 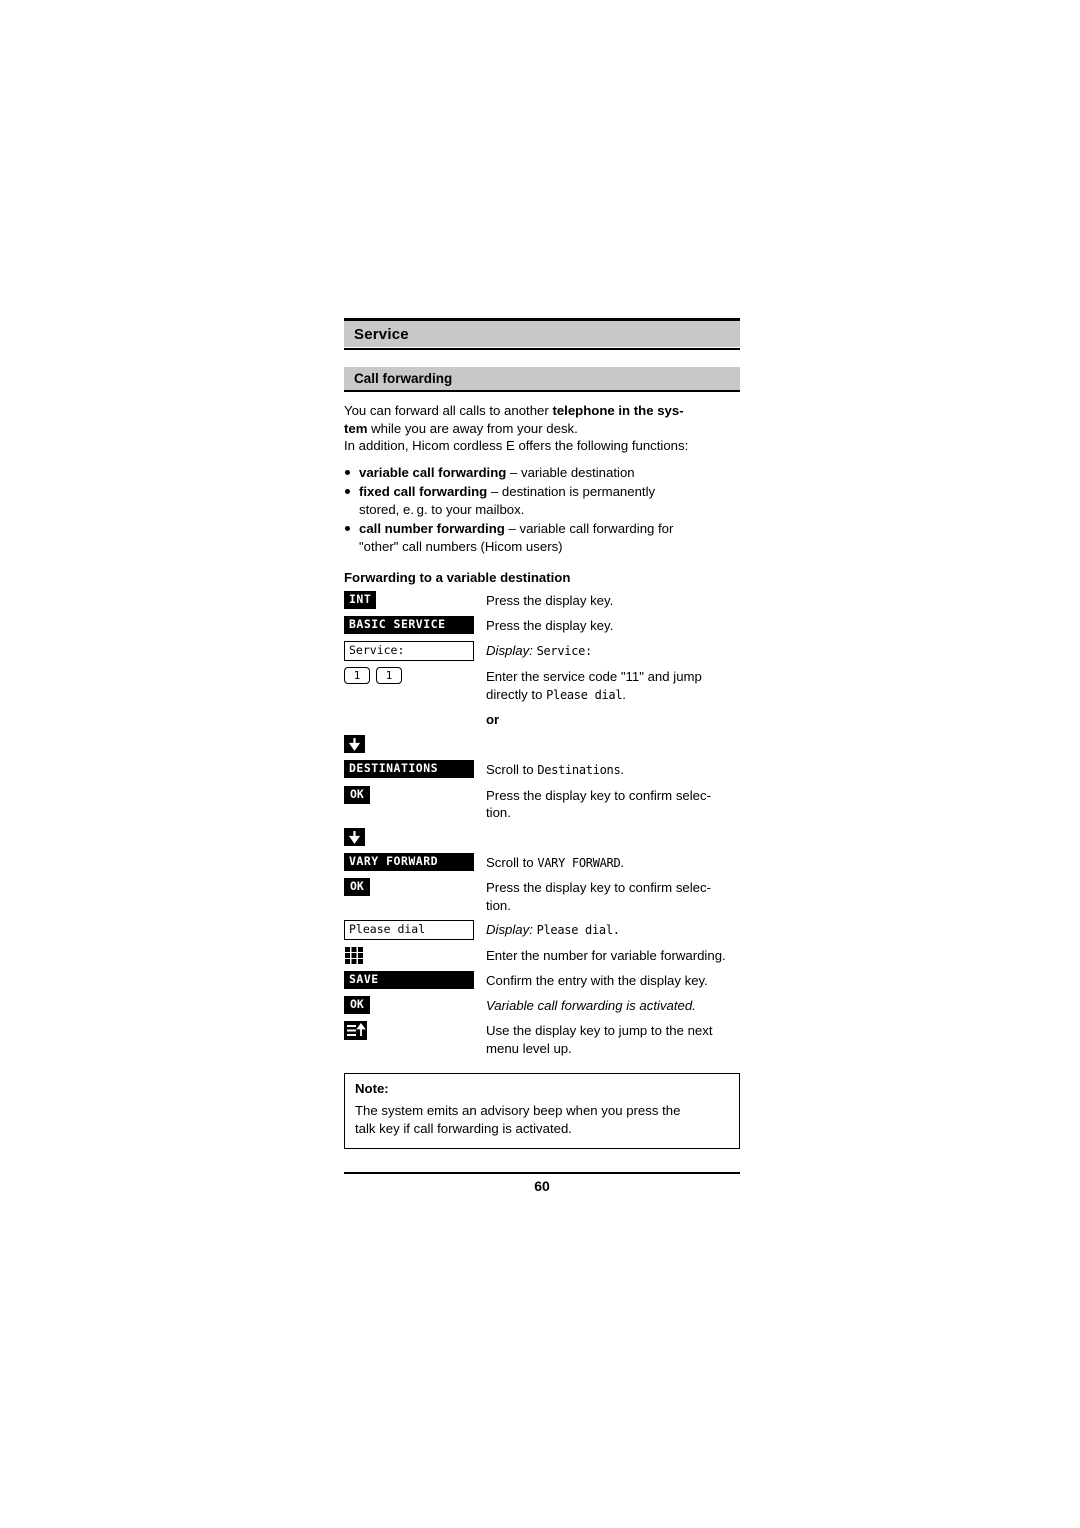 I want to click on display-label: Display:, so click(x=509, y=929).